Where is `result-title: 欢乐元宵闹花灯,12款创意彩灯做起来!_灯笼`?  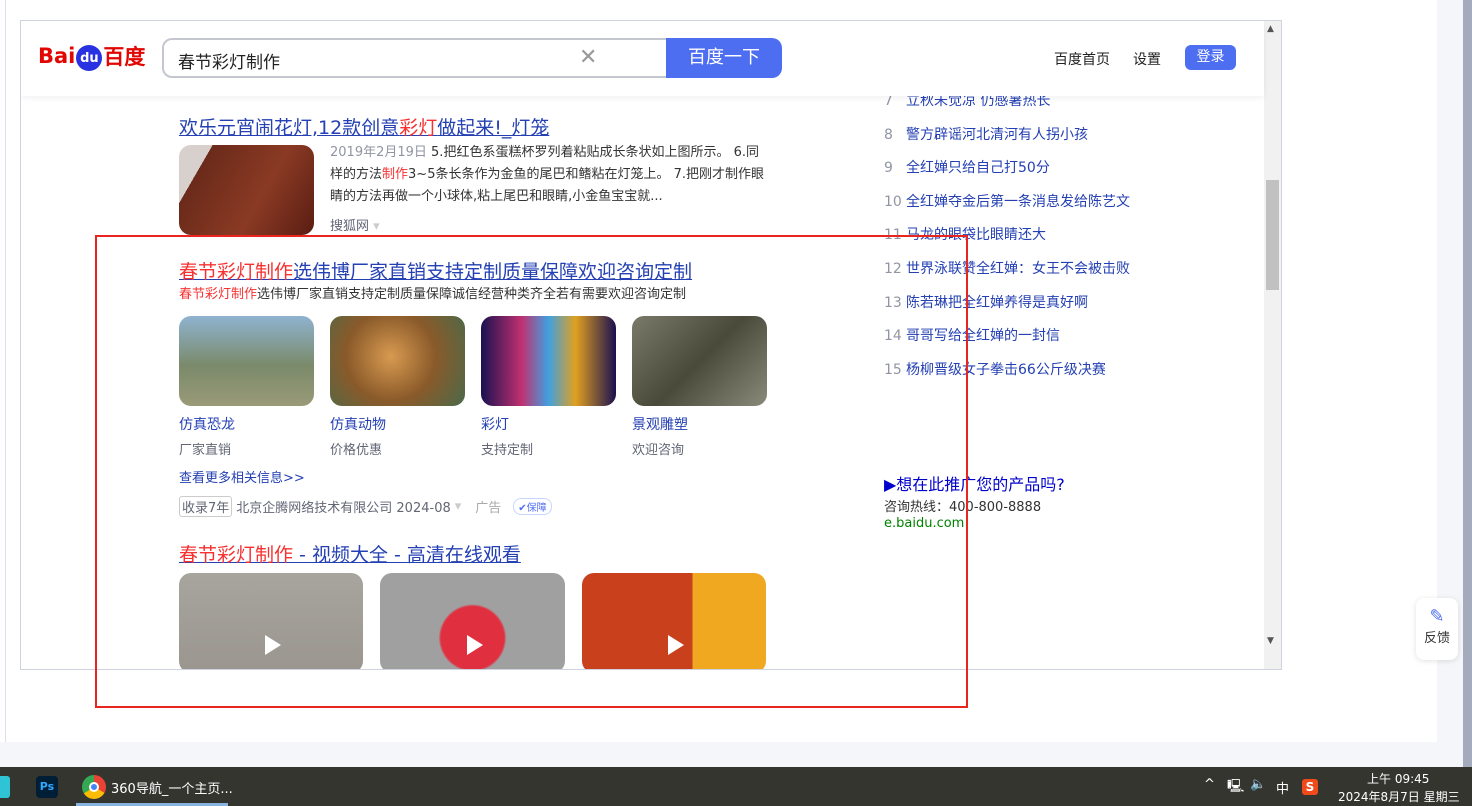 result-title: 欢乐元宵闹花灯,12款创意彩灯做起来!_灯笼 is located at coordinates (364, 126).